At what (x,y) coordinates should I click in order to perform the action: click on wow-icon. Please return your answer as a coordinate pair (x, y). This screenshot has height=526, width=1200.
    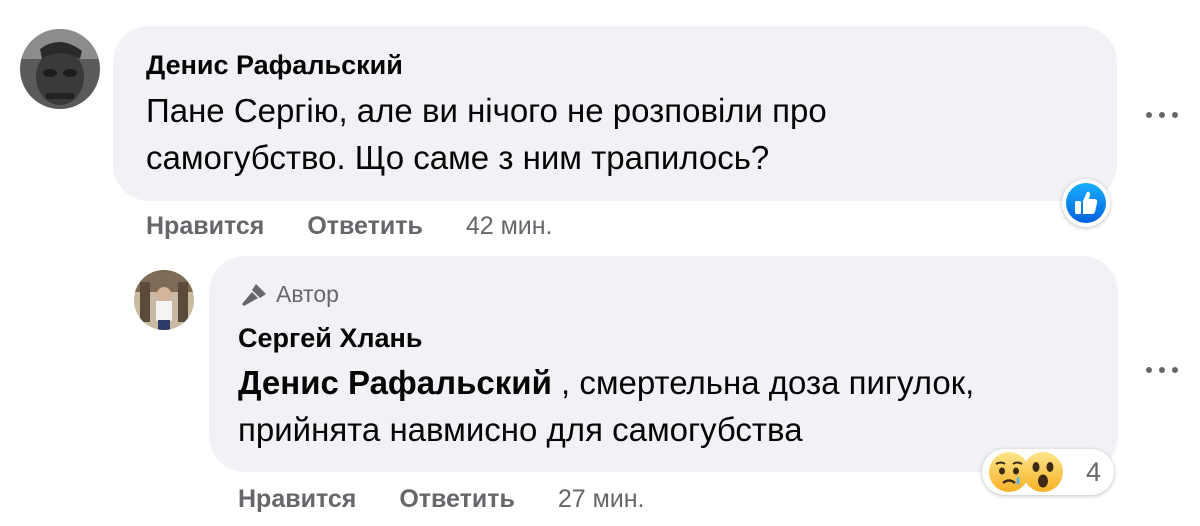
    Looking at the image, I should click on (1043, 472).